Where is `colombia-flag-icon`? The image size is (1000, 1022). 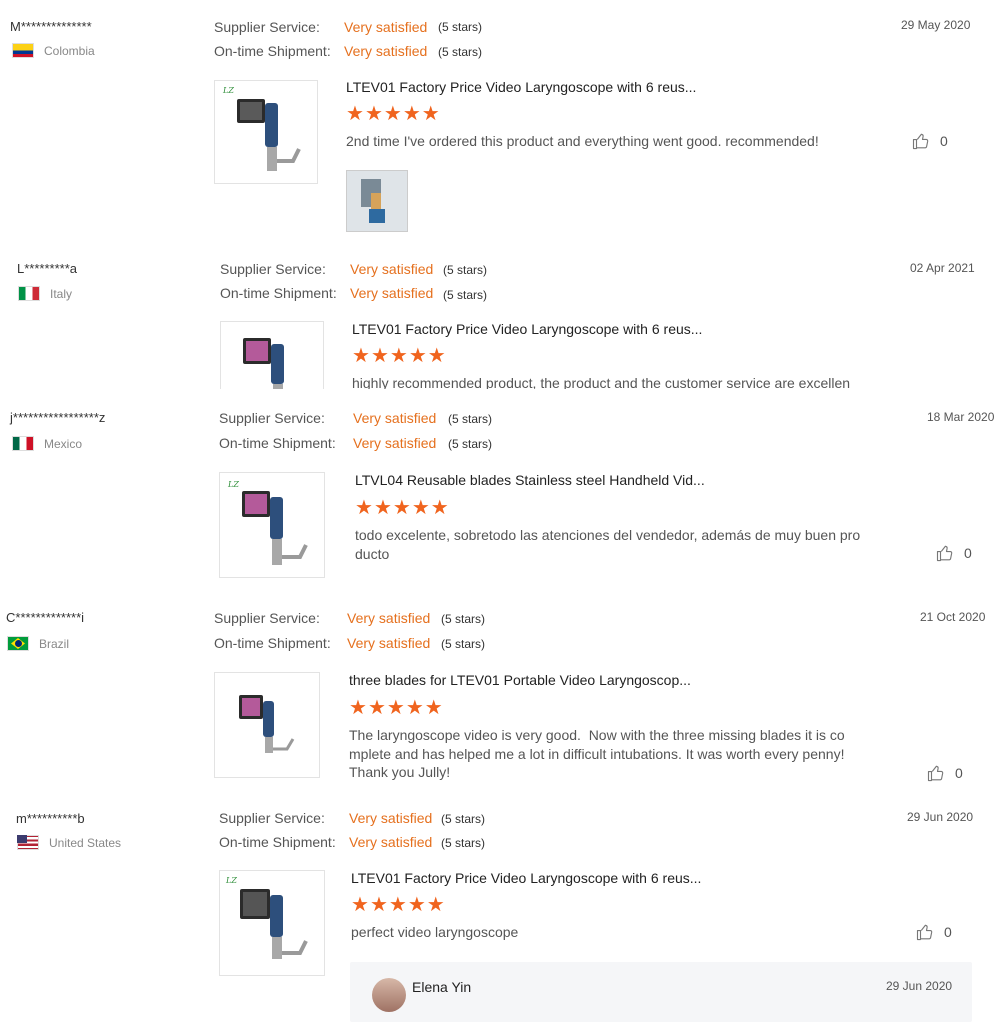 colombia-flag-icon is located at coordinates (23, 50).